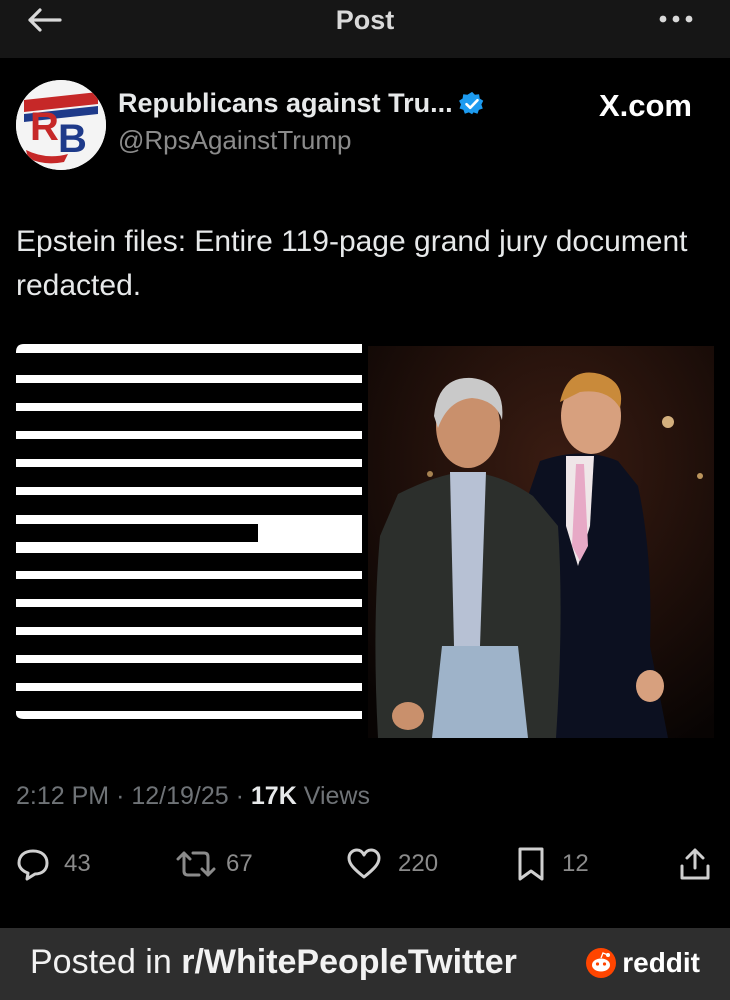  I want to click on author-handle: @RpsAgainstTrump, so click(235, 140).